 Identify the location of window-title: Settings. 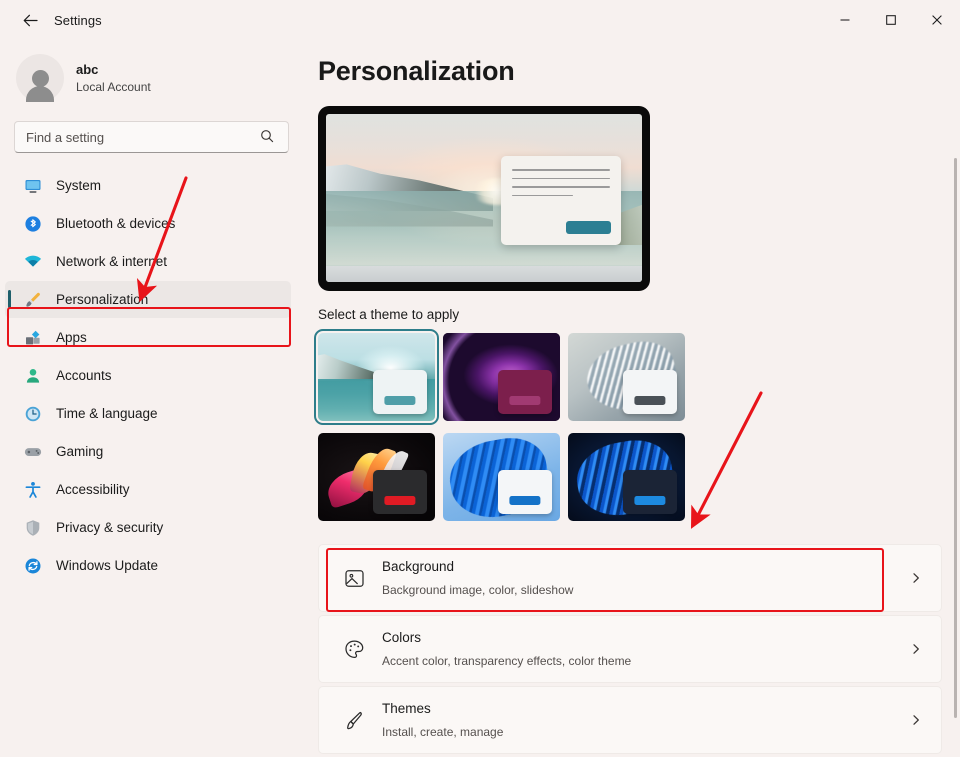
(78, 20).